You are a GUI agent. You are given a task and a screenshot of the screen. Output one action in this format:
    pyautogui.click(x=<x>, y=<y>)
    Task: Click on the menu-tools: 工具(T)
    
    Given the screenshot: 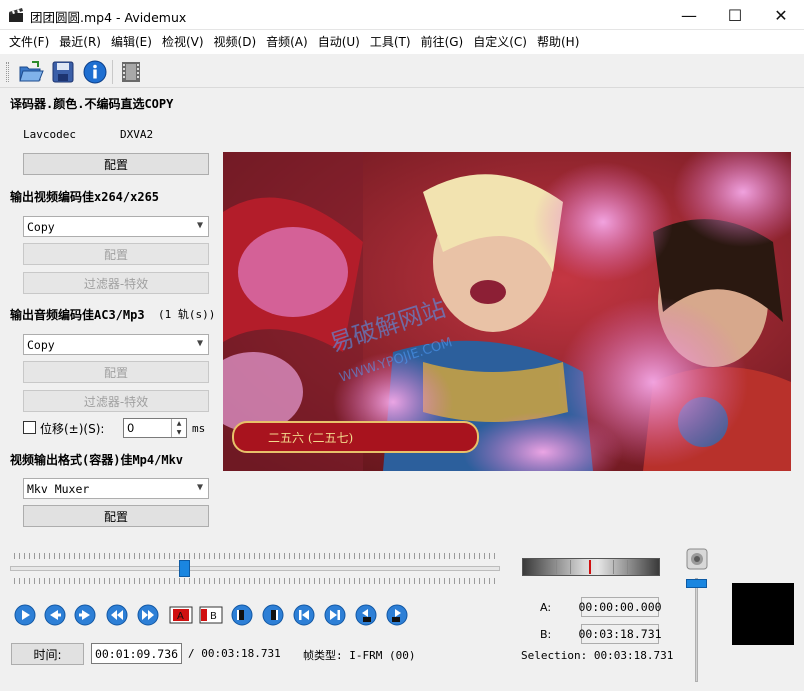 What is the action you would take?
    pyautogui.click(x=390, y=42)
    